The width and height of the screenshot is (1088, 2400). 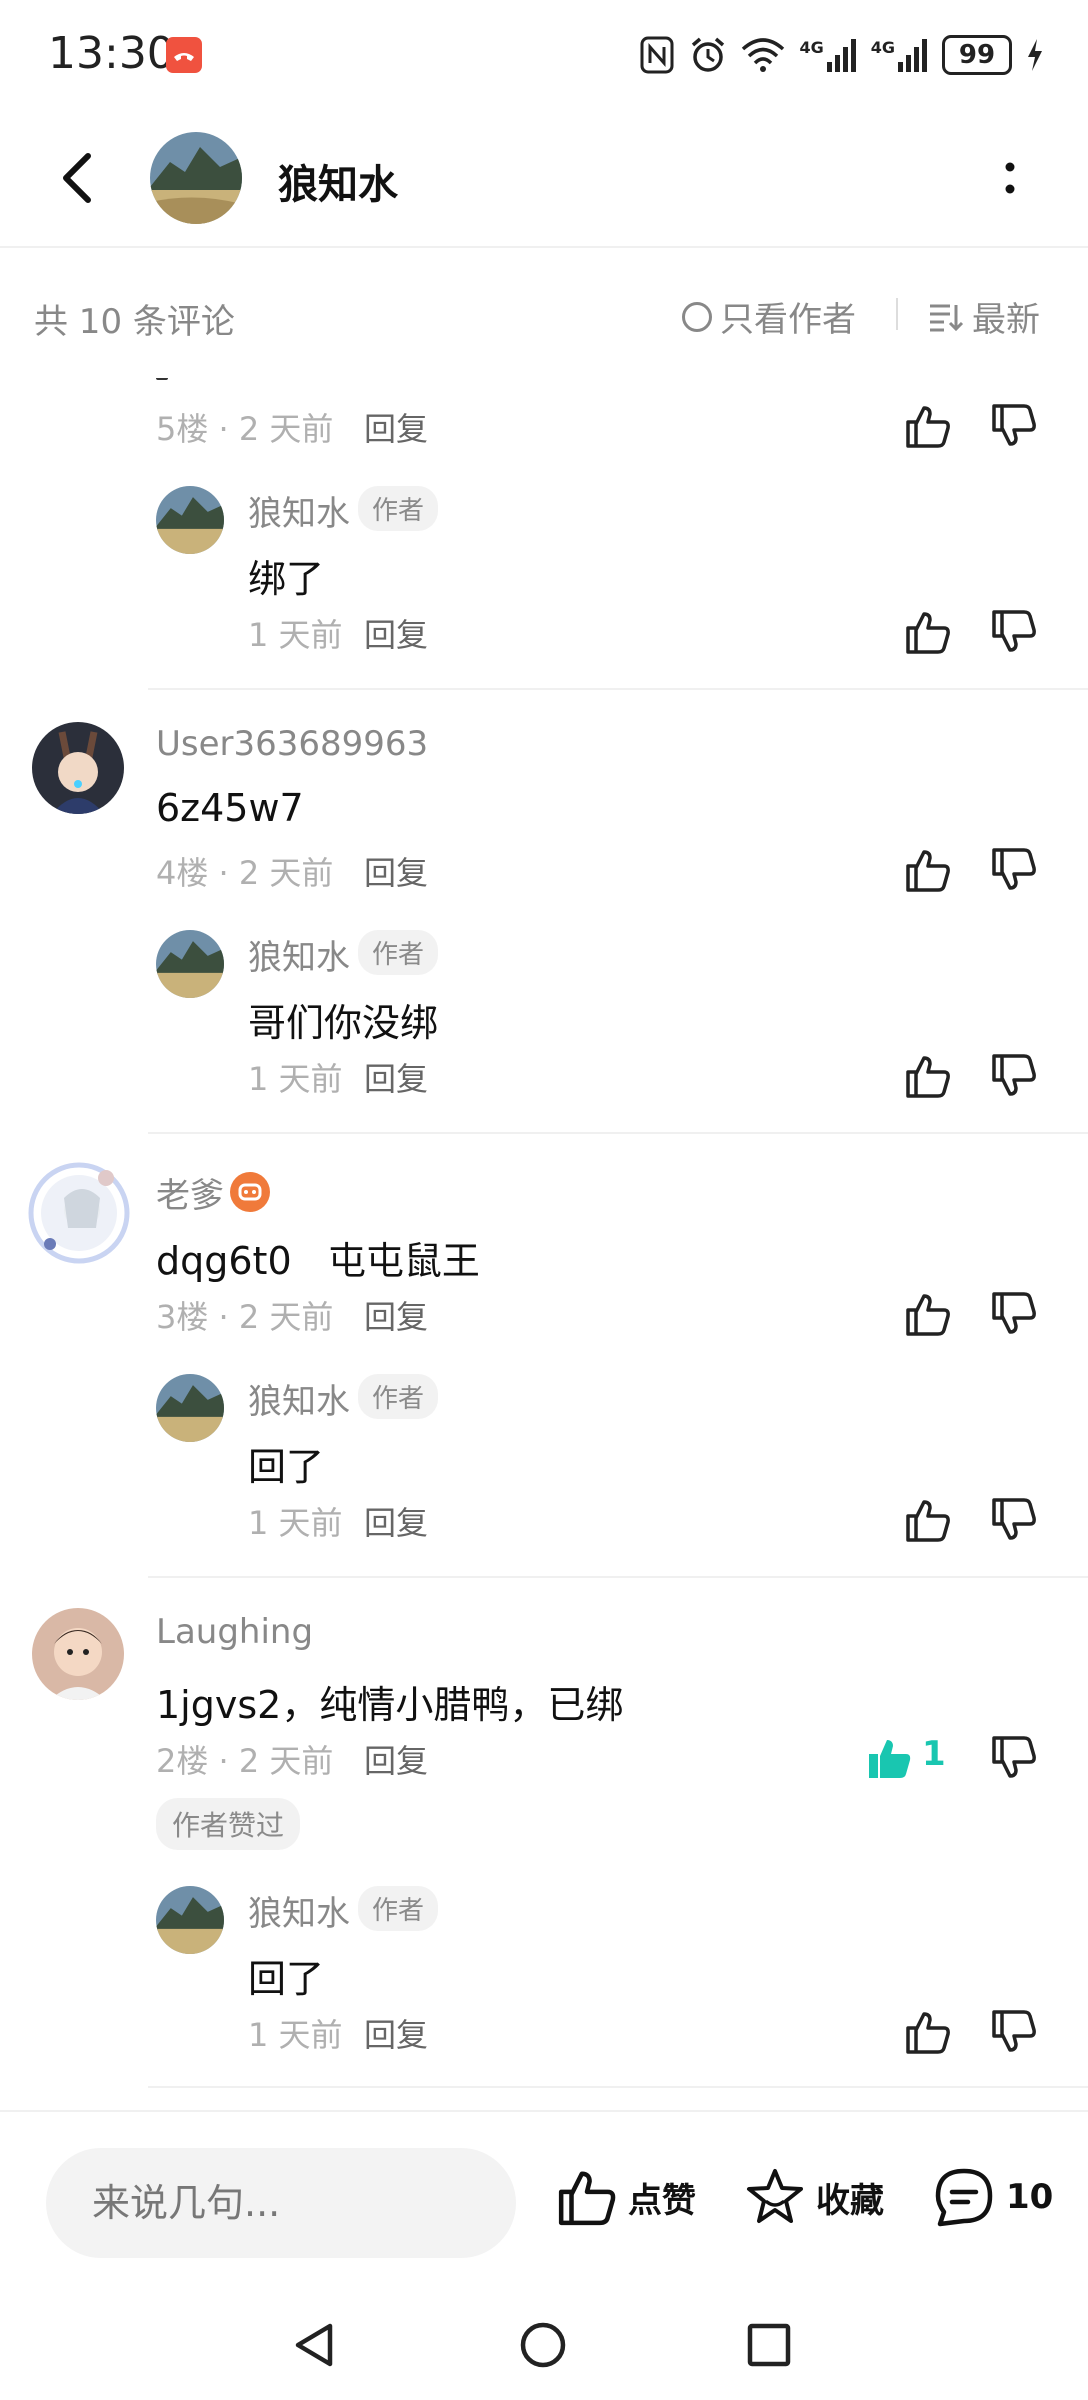 I want to click on nav-back-button, so click(x=315, y=2345).